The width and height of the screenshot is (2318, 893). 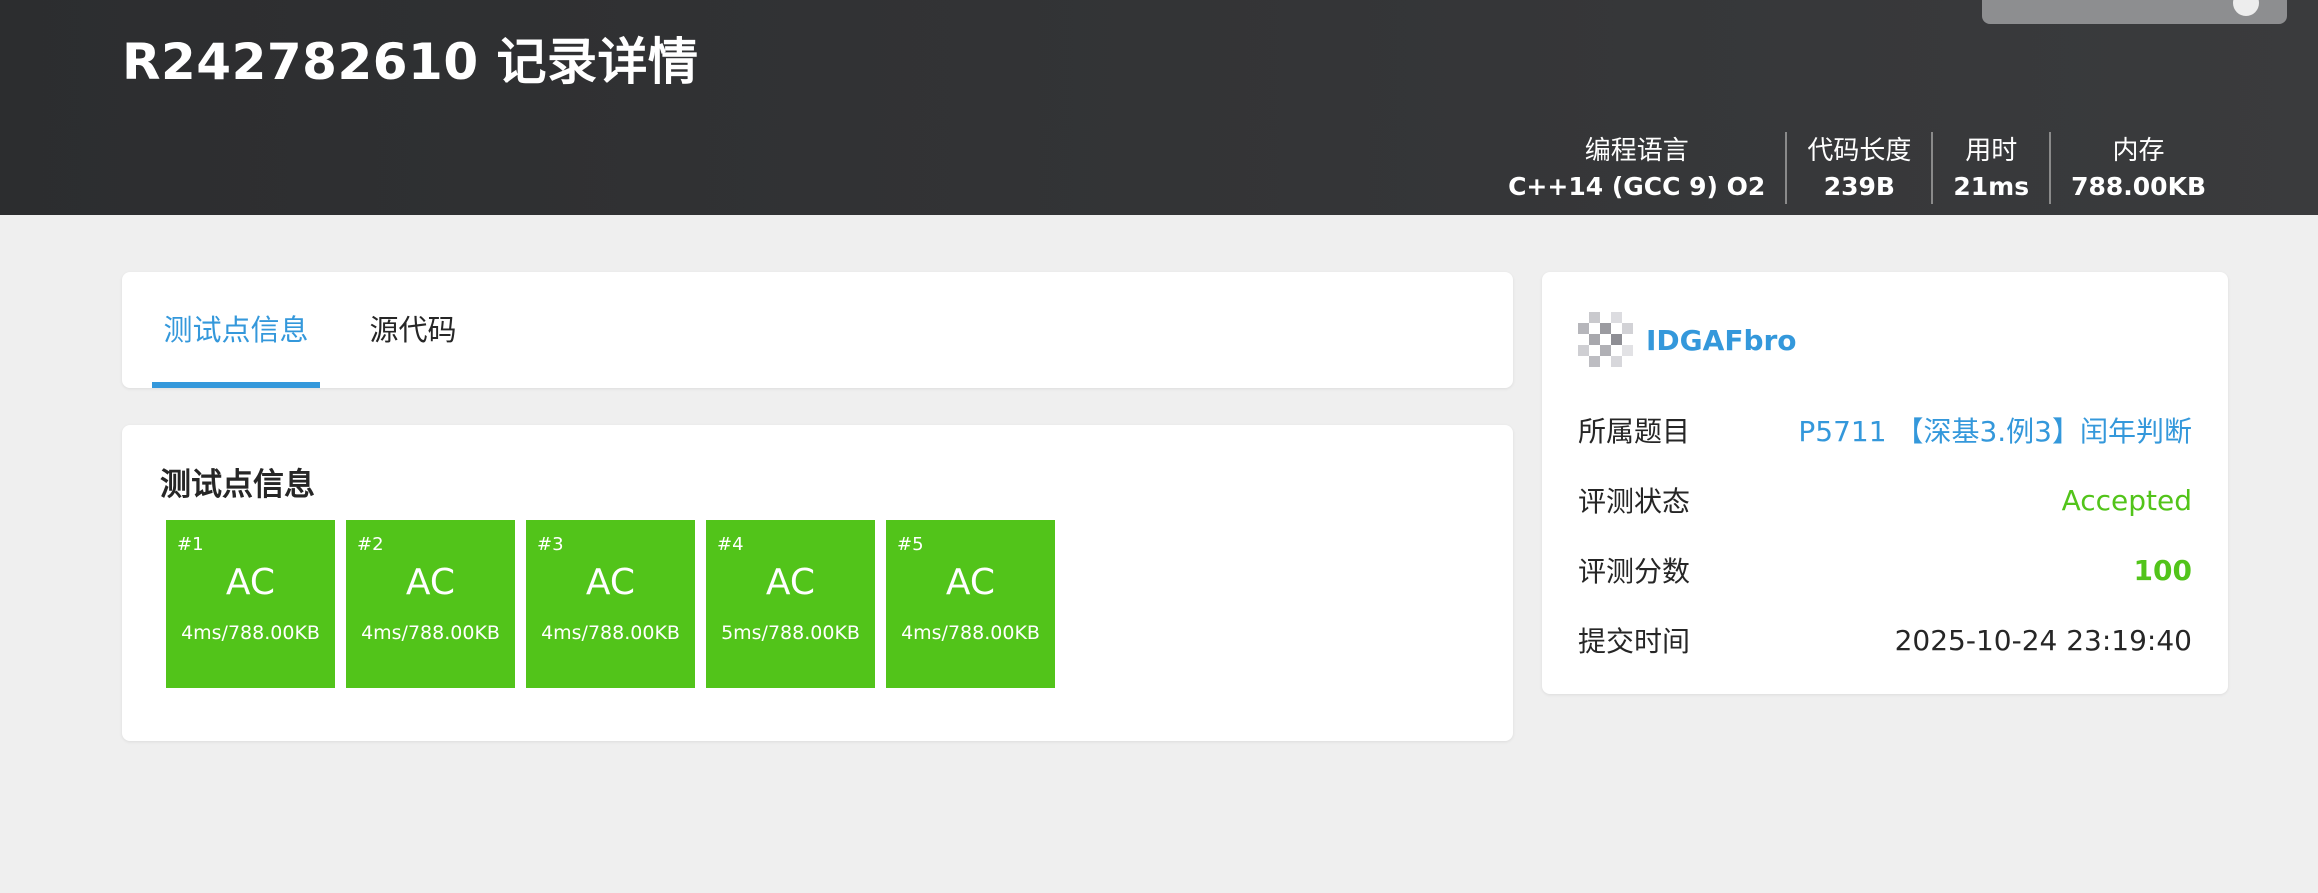 What do you see at coordinates (2246, 8) in the screenshot?
I see `toggle-knob-icon` at bounding box center [2246, 8].